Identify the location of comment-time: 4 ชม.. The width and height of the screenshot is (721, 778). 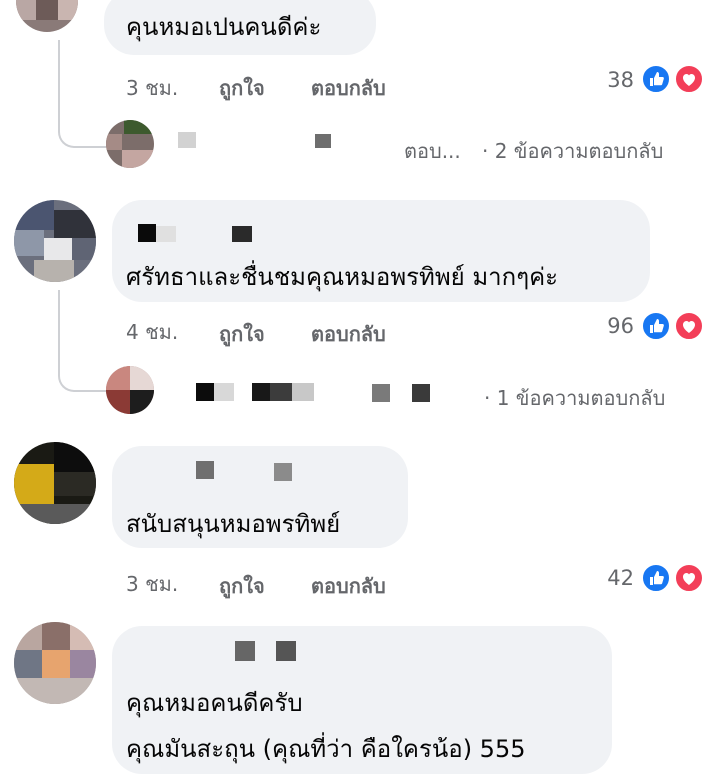
(152, 332).